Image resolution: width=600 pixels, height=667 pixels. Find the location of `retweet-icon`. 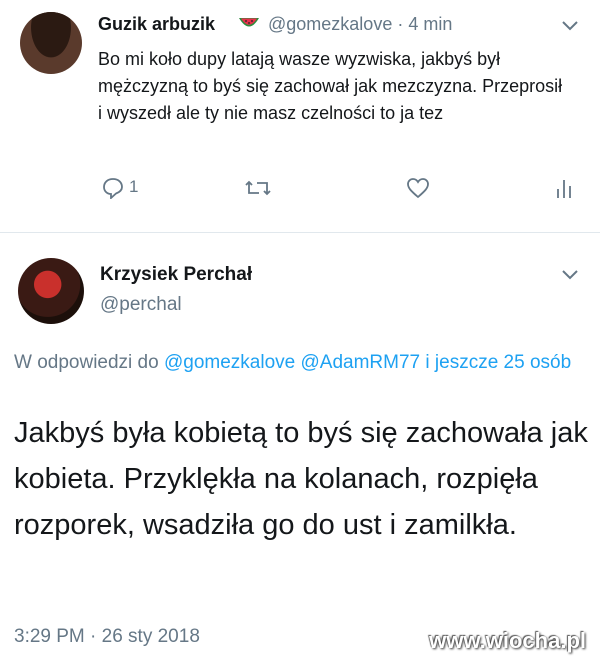

retweet-icon is located at coordinates (258, 188).